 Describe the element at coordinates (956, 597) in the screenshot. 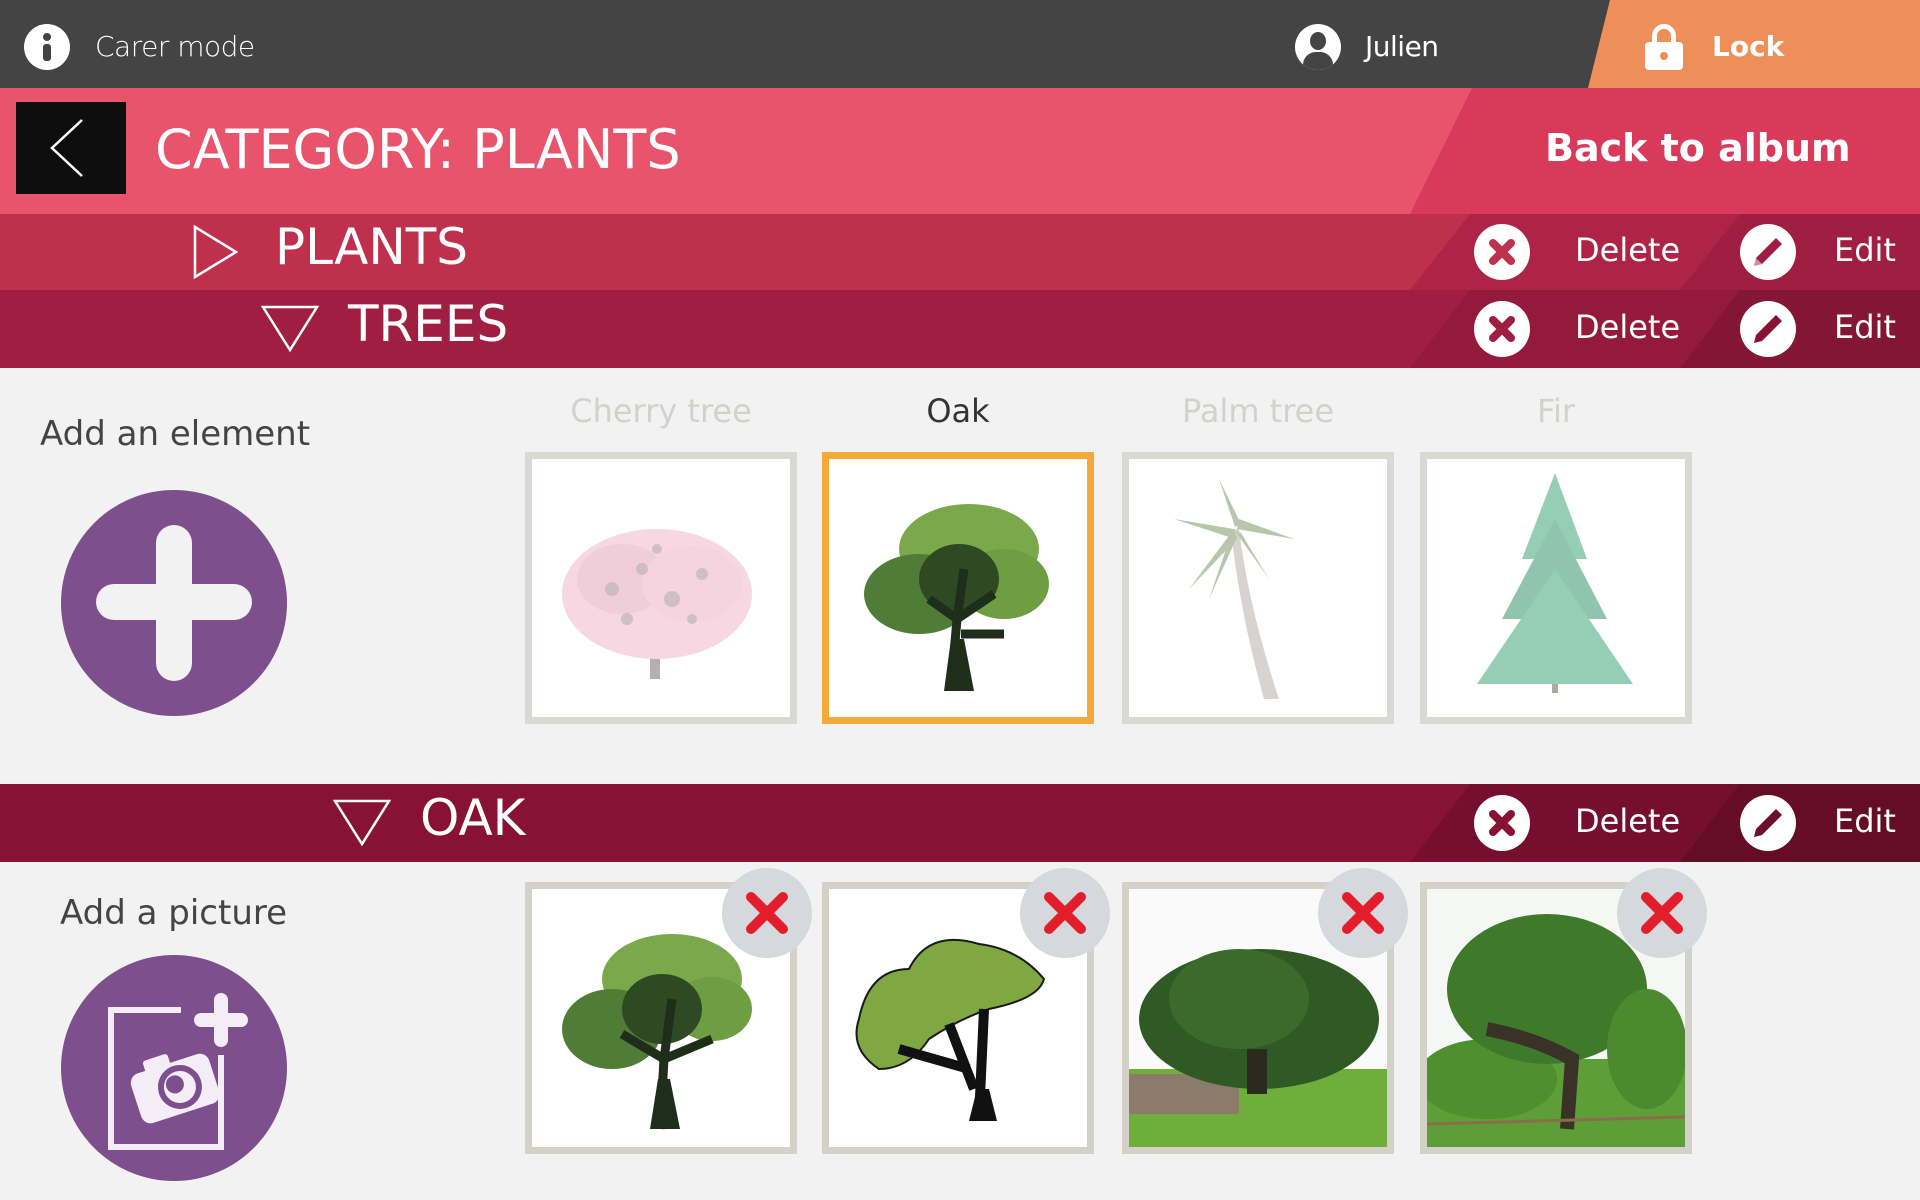

I see `oak-tree-image` at that location.